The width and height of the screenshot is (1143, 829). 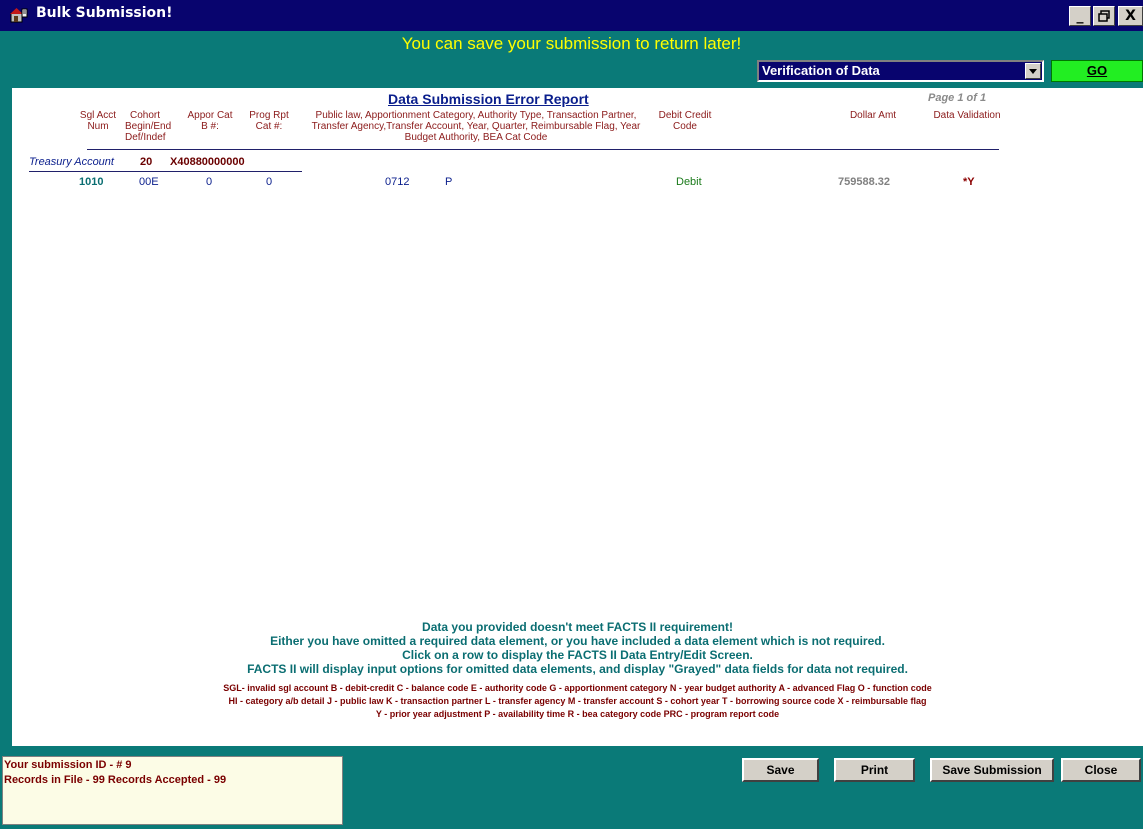 I want to click on table-row: 1010 00E 0 0 0712 P Debit 759588.32 *Y, so click(x=577, y=184).